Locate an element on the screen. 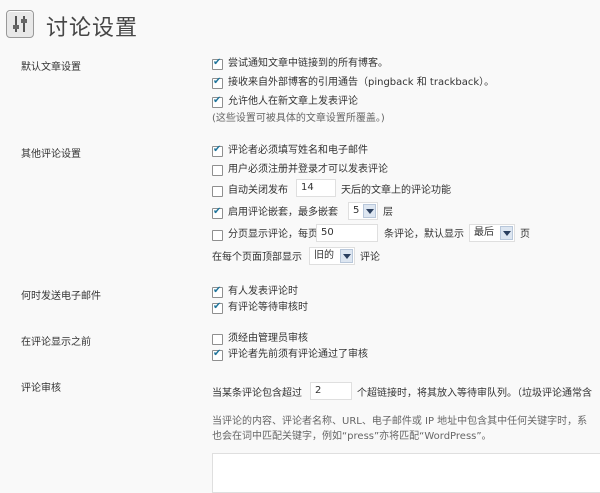 This screenshot has height=493, width=600. section-label-moderation: 评论审核 is located at coordinates (41, 388).